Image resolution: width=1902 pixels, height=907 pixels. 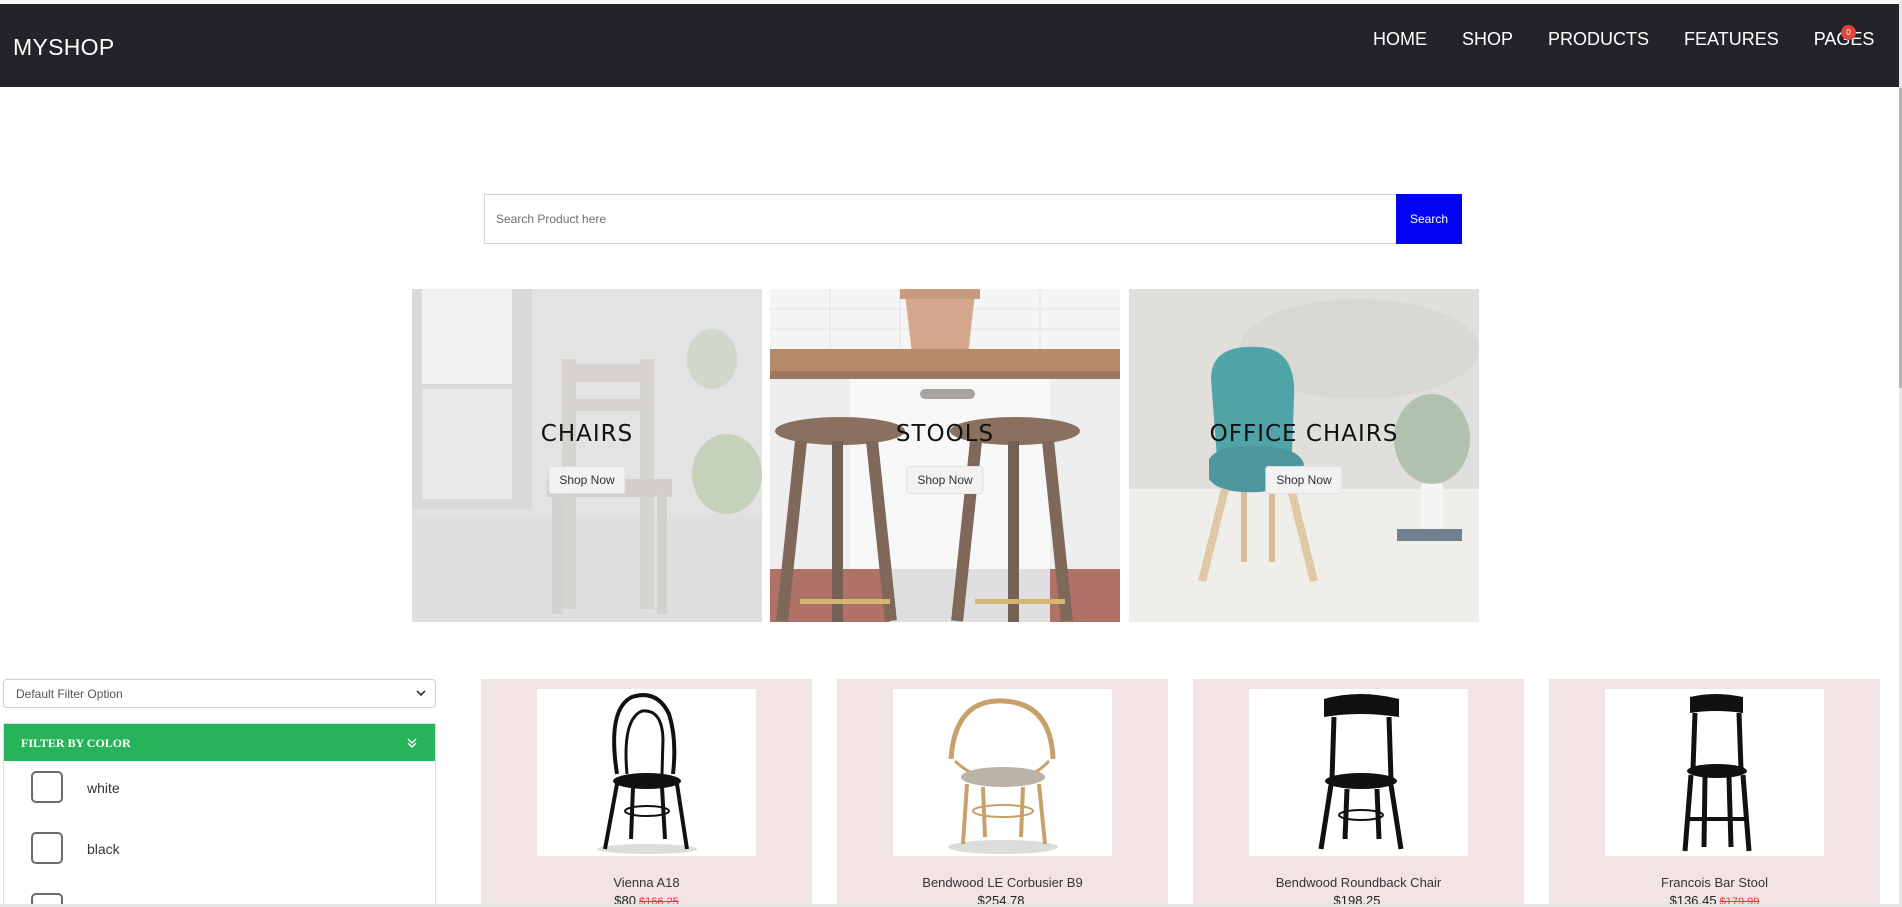 I want to click on nav-links: HOME SHOP PRODUCTS FEATURES PAGES, so click(x=1623, y=39).